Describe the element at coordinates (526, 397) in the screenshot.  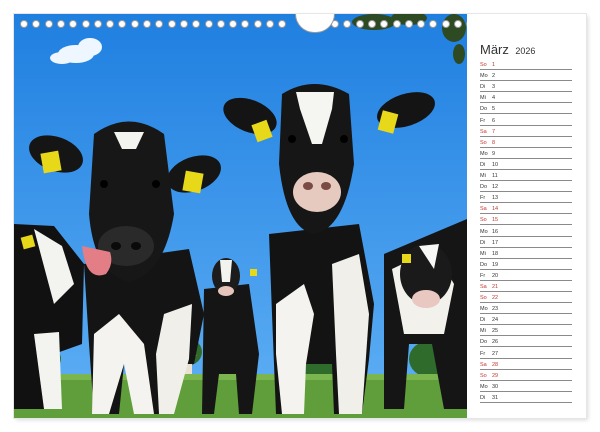
I see `day-row: Di 31` at that location.